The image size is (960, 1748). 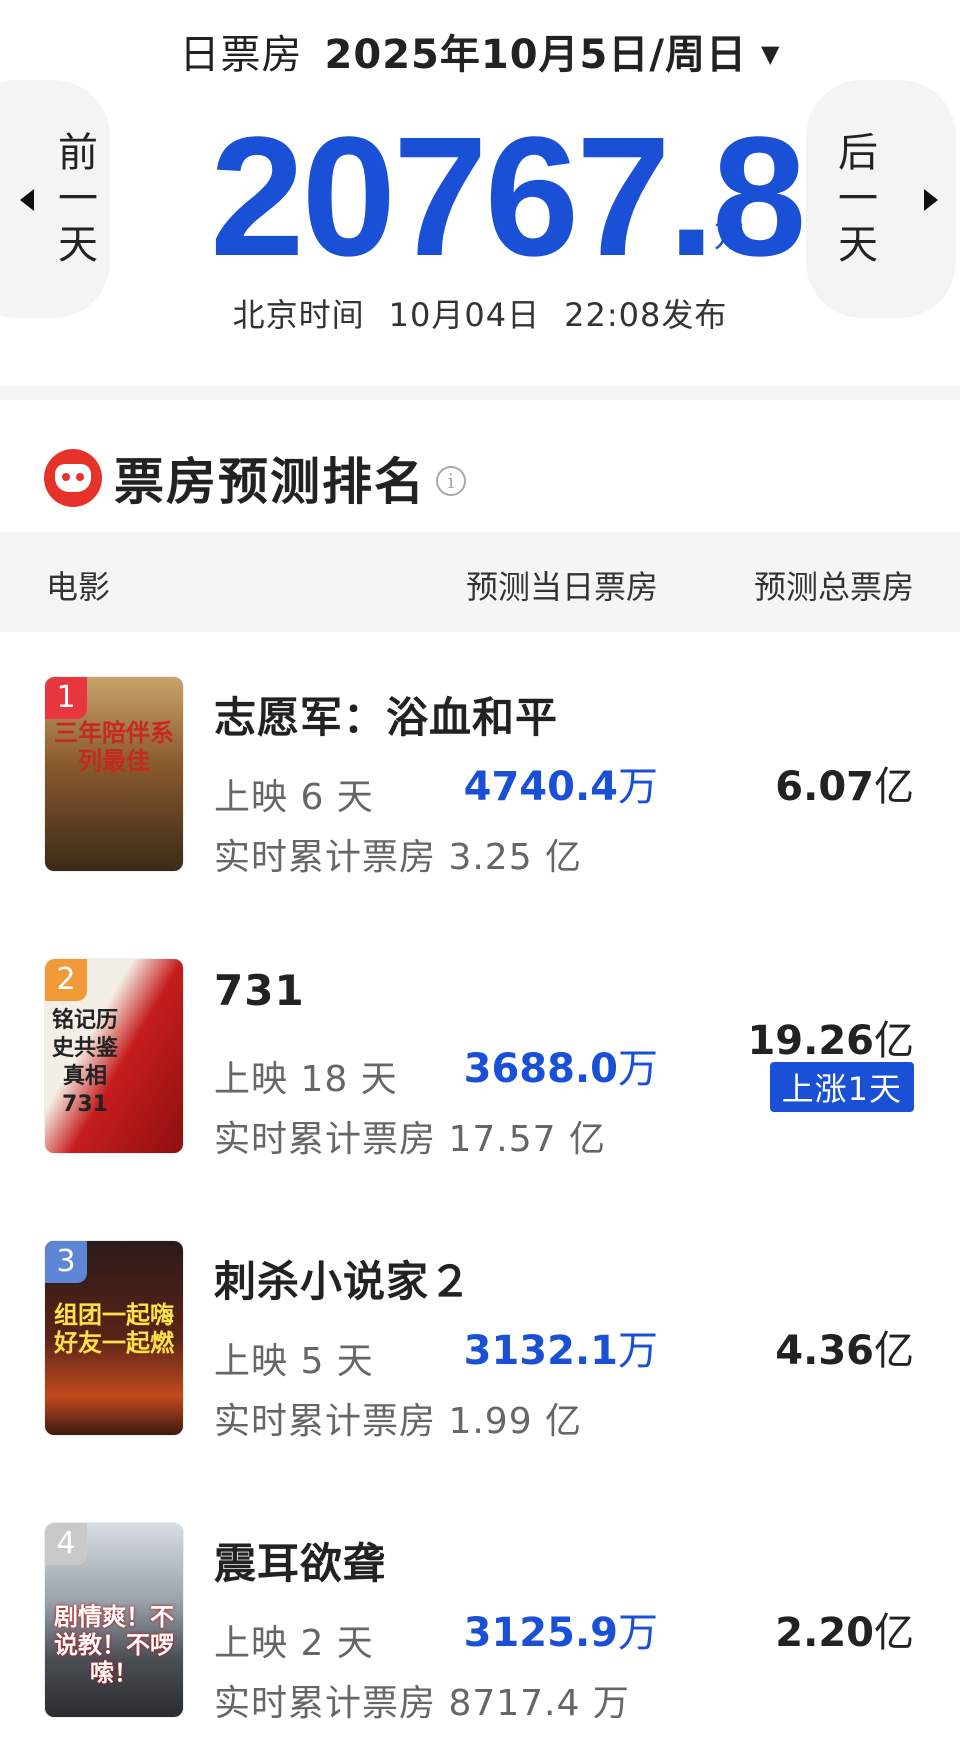 What do you see at coordinates (343, 1281) in the screenshot?
I see `movie-title: 刺杀小说家２` at bounding box center [343, 1281].